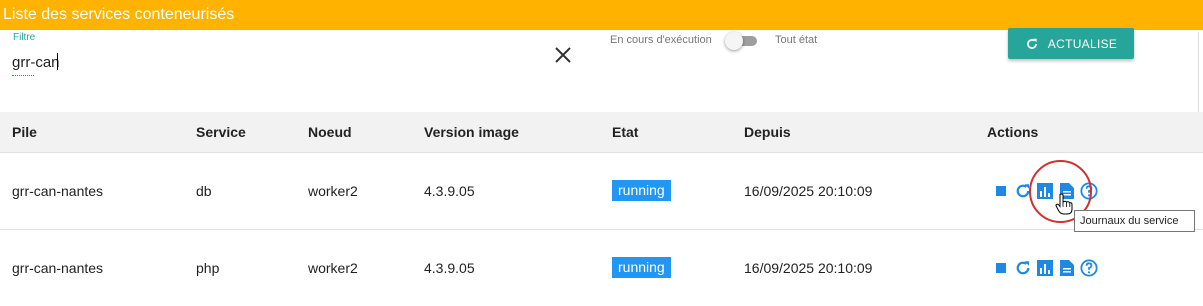 This screenshot has height=306, width=1203. Describe the element at coordinates (252, 132) in the screenshot. I see `header-service: Service` at that location.